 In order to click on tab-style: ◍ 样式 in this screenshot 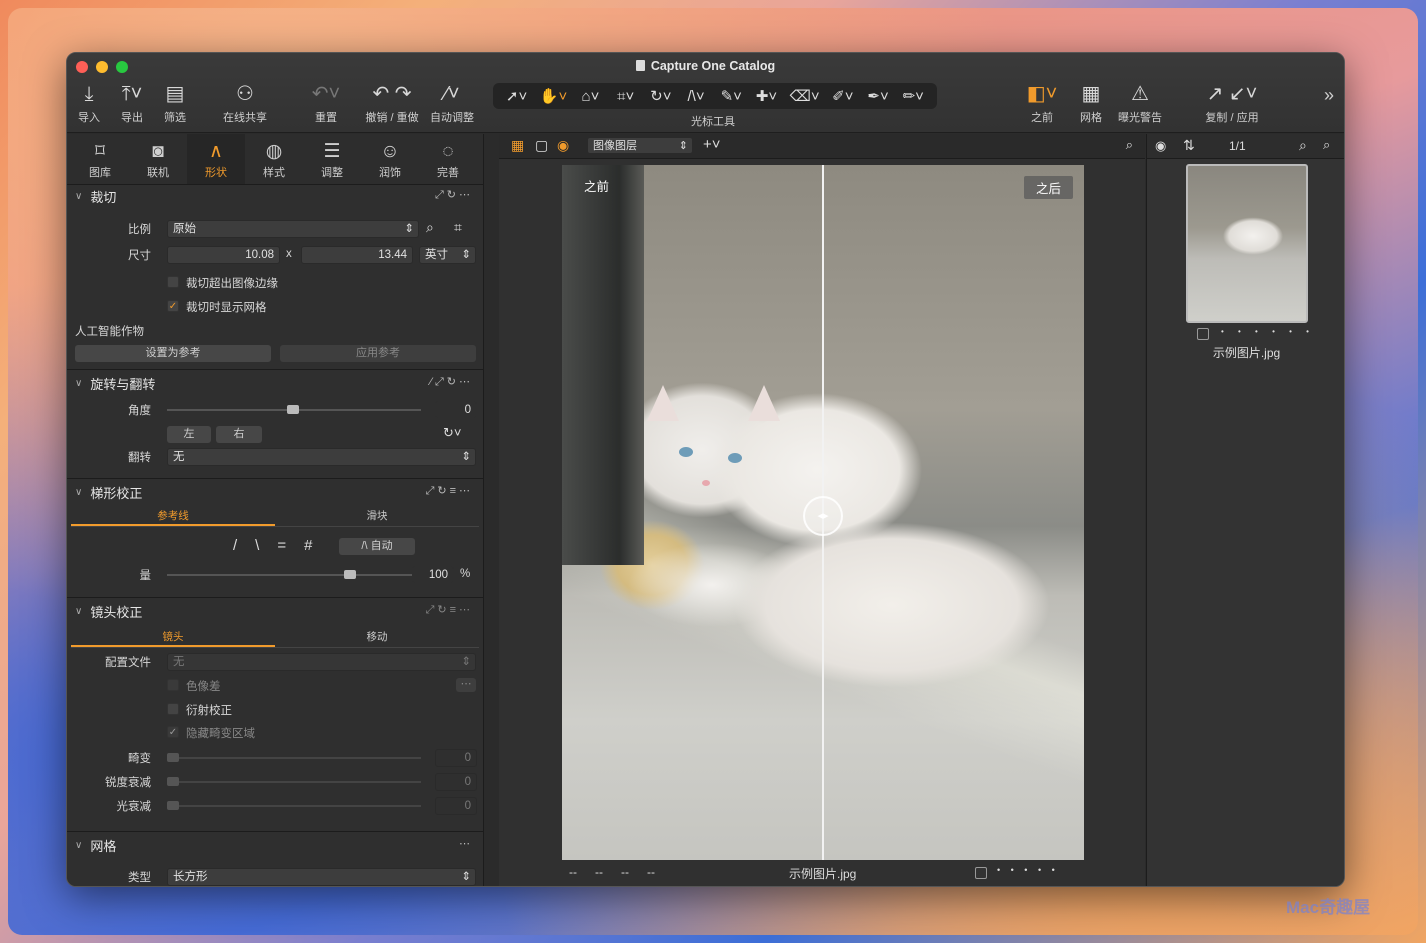, I will do `click(274, 159)`.